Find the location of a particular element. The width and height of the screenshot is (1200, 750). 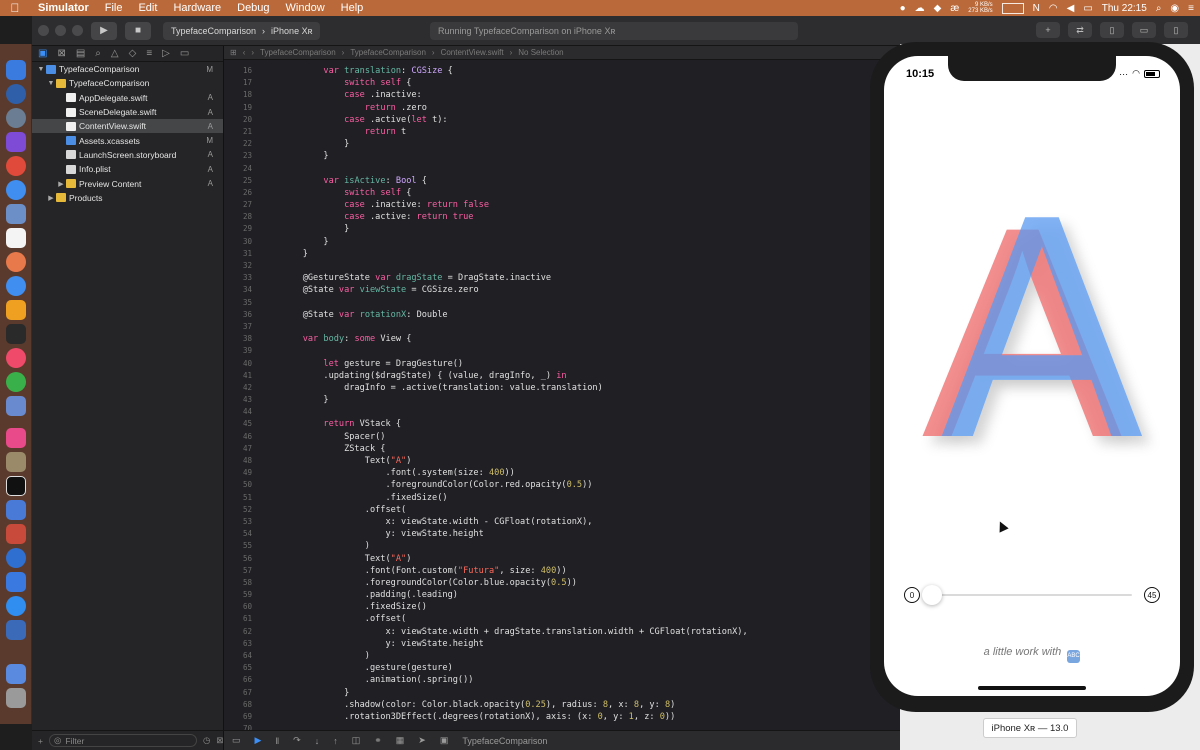

code-line: 24 is located at coordinates (562, 169).